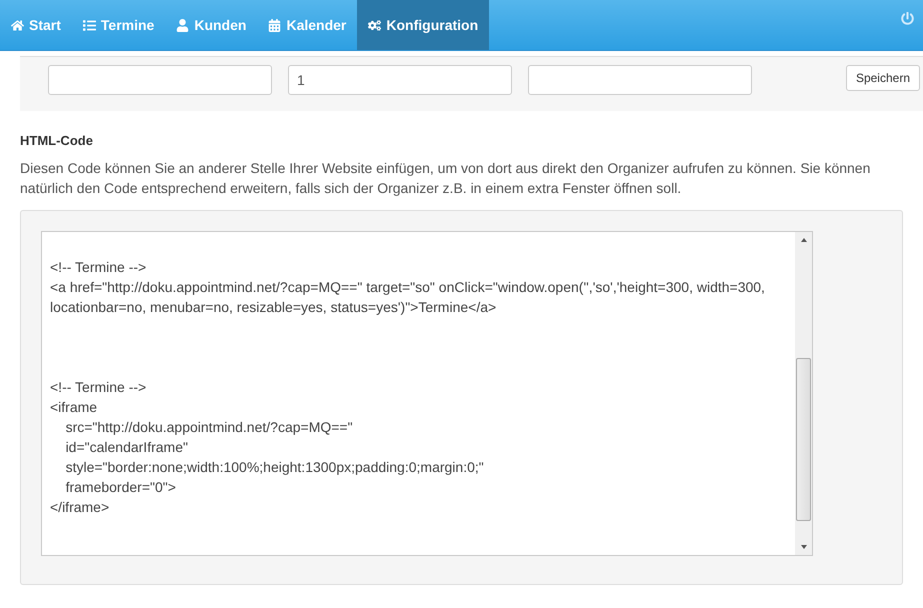 This screenshot has width=923, height=608. I want to click on list-icon, so click(89, 25).